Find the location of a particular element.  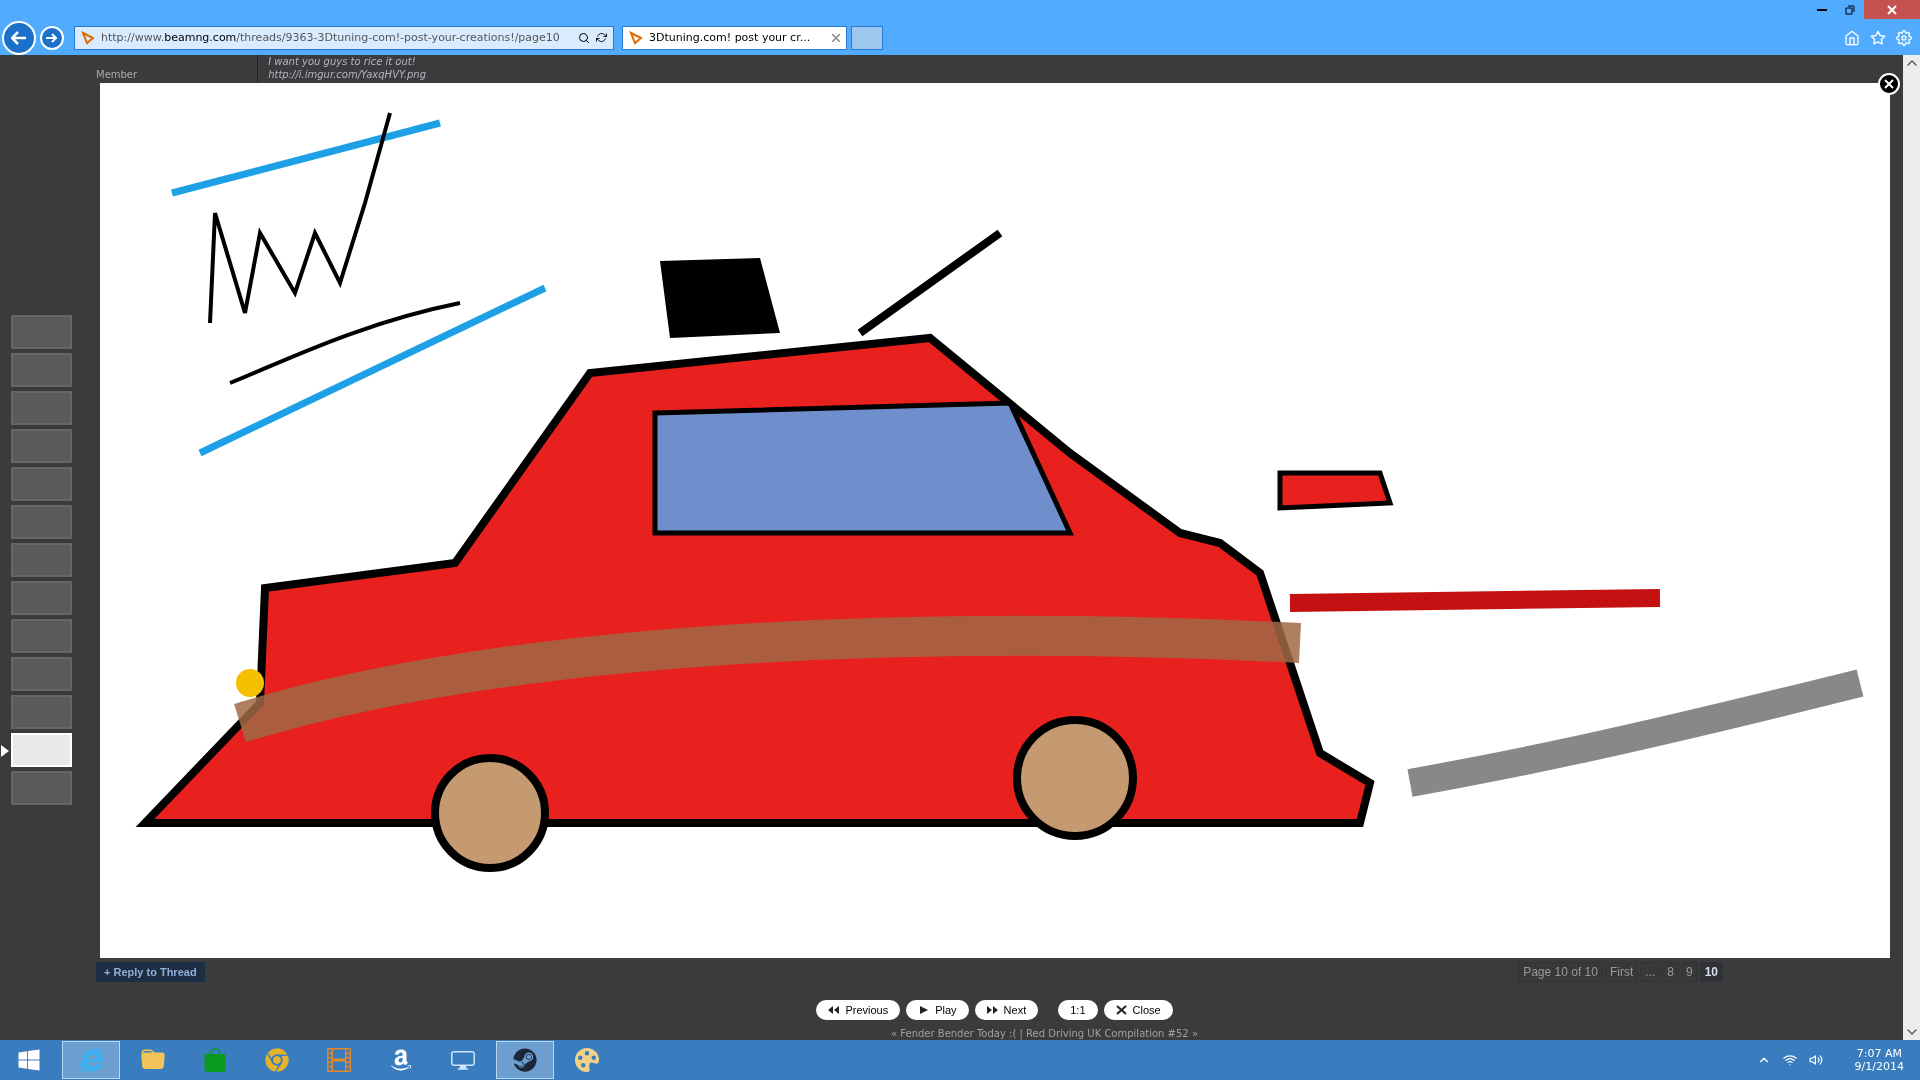

restore-icon is located at coordinates (1850, 9).